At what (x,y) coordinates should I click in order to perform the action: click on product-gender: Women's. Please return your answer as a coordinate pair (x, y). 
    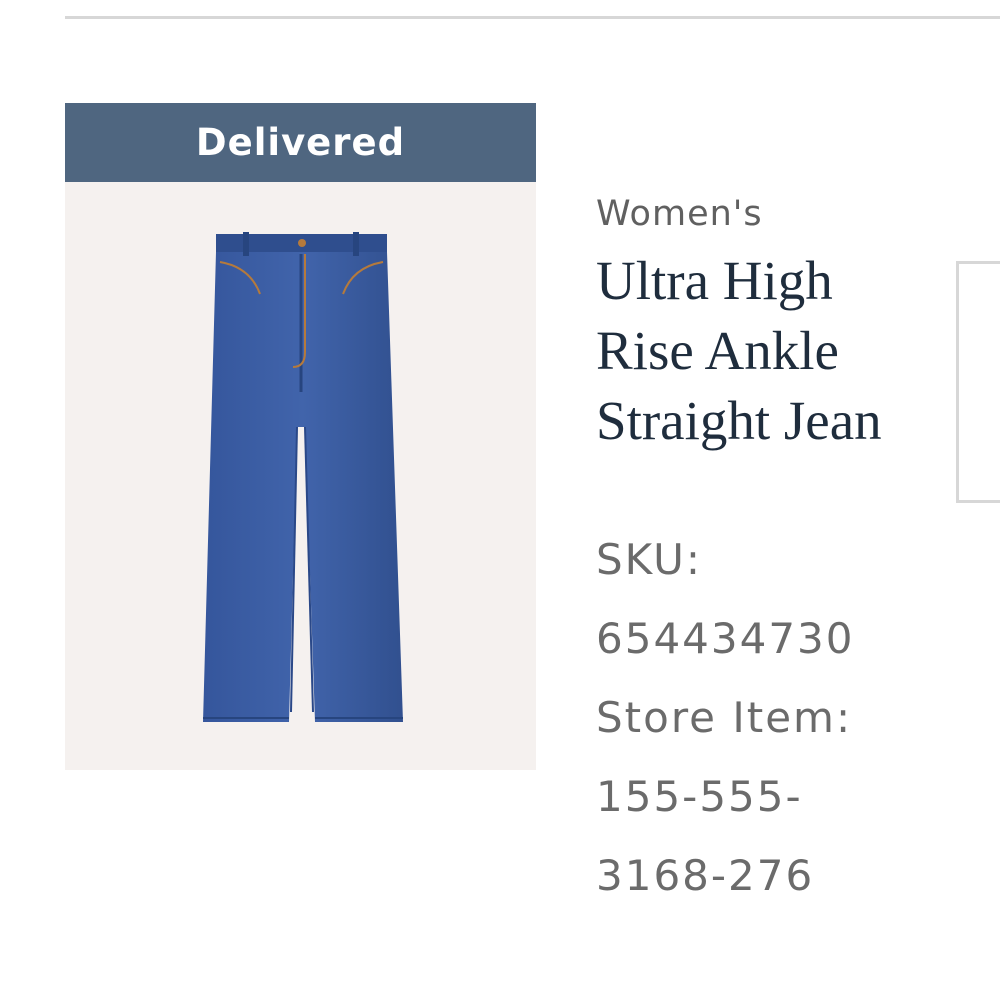
    Looking at the image, I should click on (679, 214).